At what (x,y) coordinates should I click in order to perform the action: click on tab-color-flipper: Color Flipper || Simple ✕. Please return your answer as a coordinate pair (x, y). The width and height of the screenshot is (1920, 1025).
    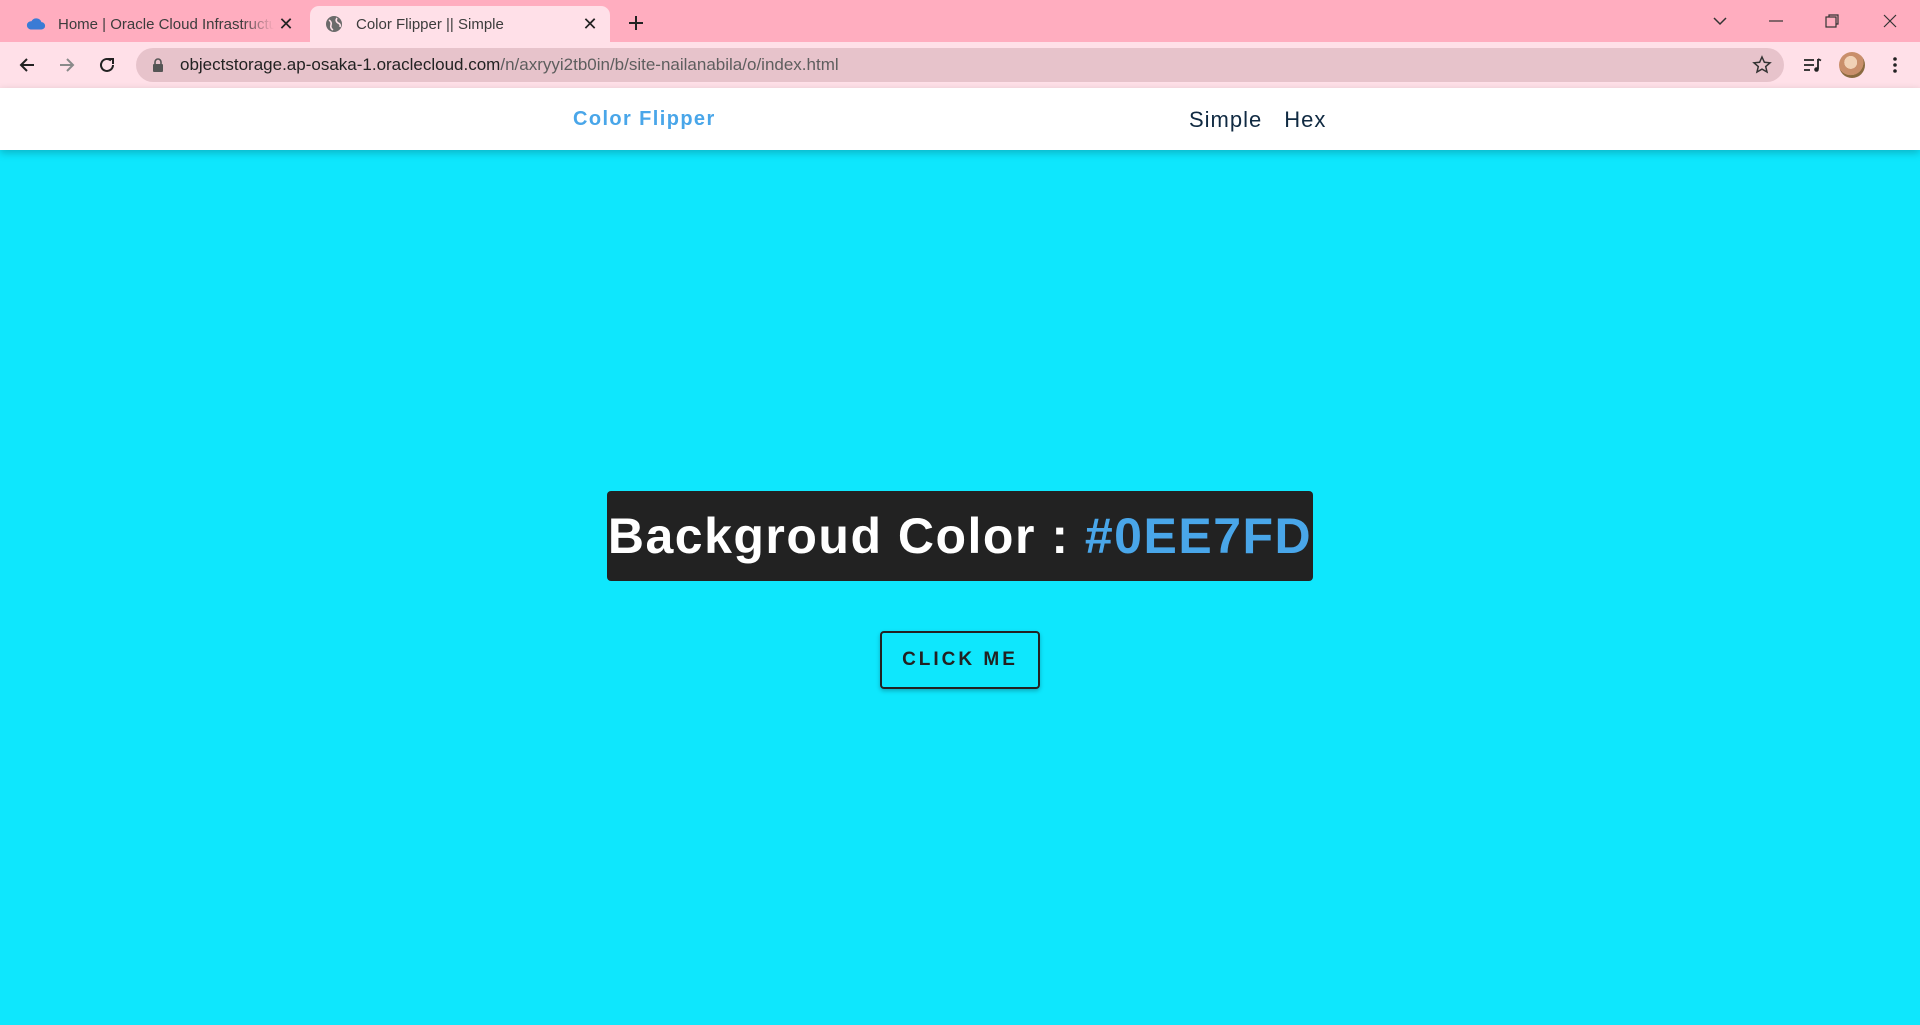
    Looking at the image, I should click on (460, 24).